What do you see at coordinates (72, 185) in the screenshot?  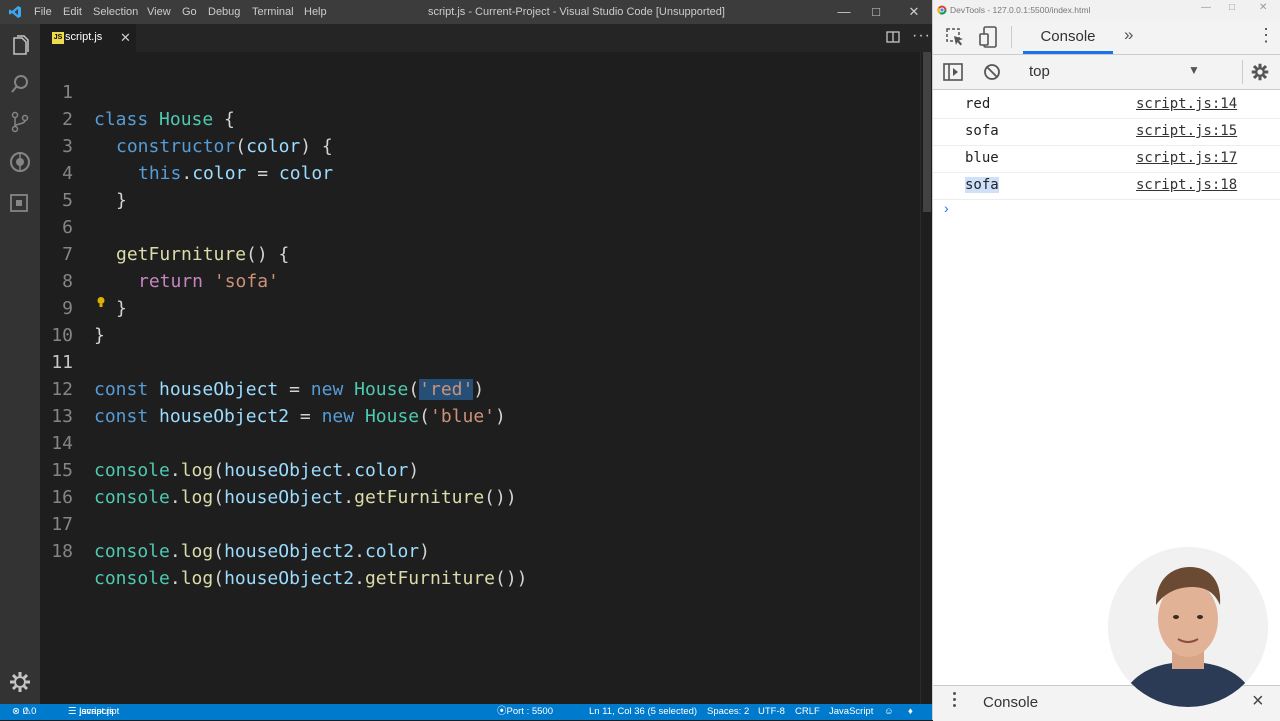 I see `code-line: 5` at bounding box center [72, 185].